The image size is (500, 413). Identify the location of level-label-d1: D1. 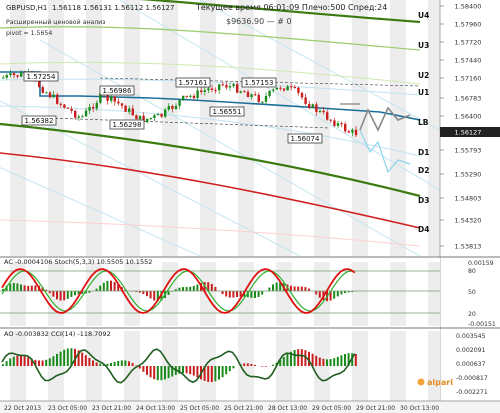
(423, 152).